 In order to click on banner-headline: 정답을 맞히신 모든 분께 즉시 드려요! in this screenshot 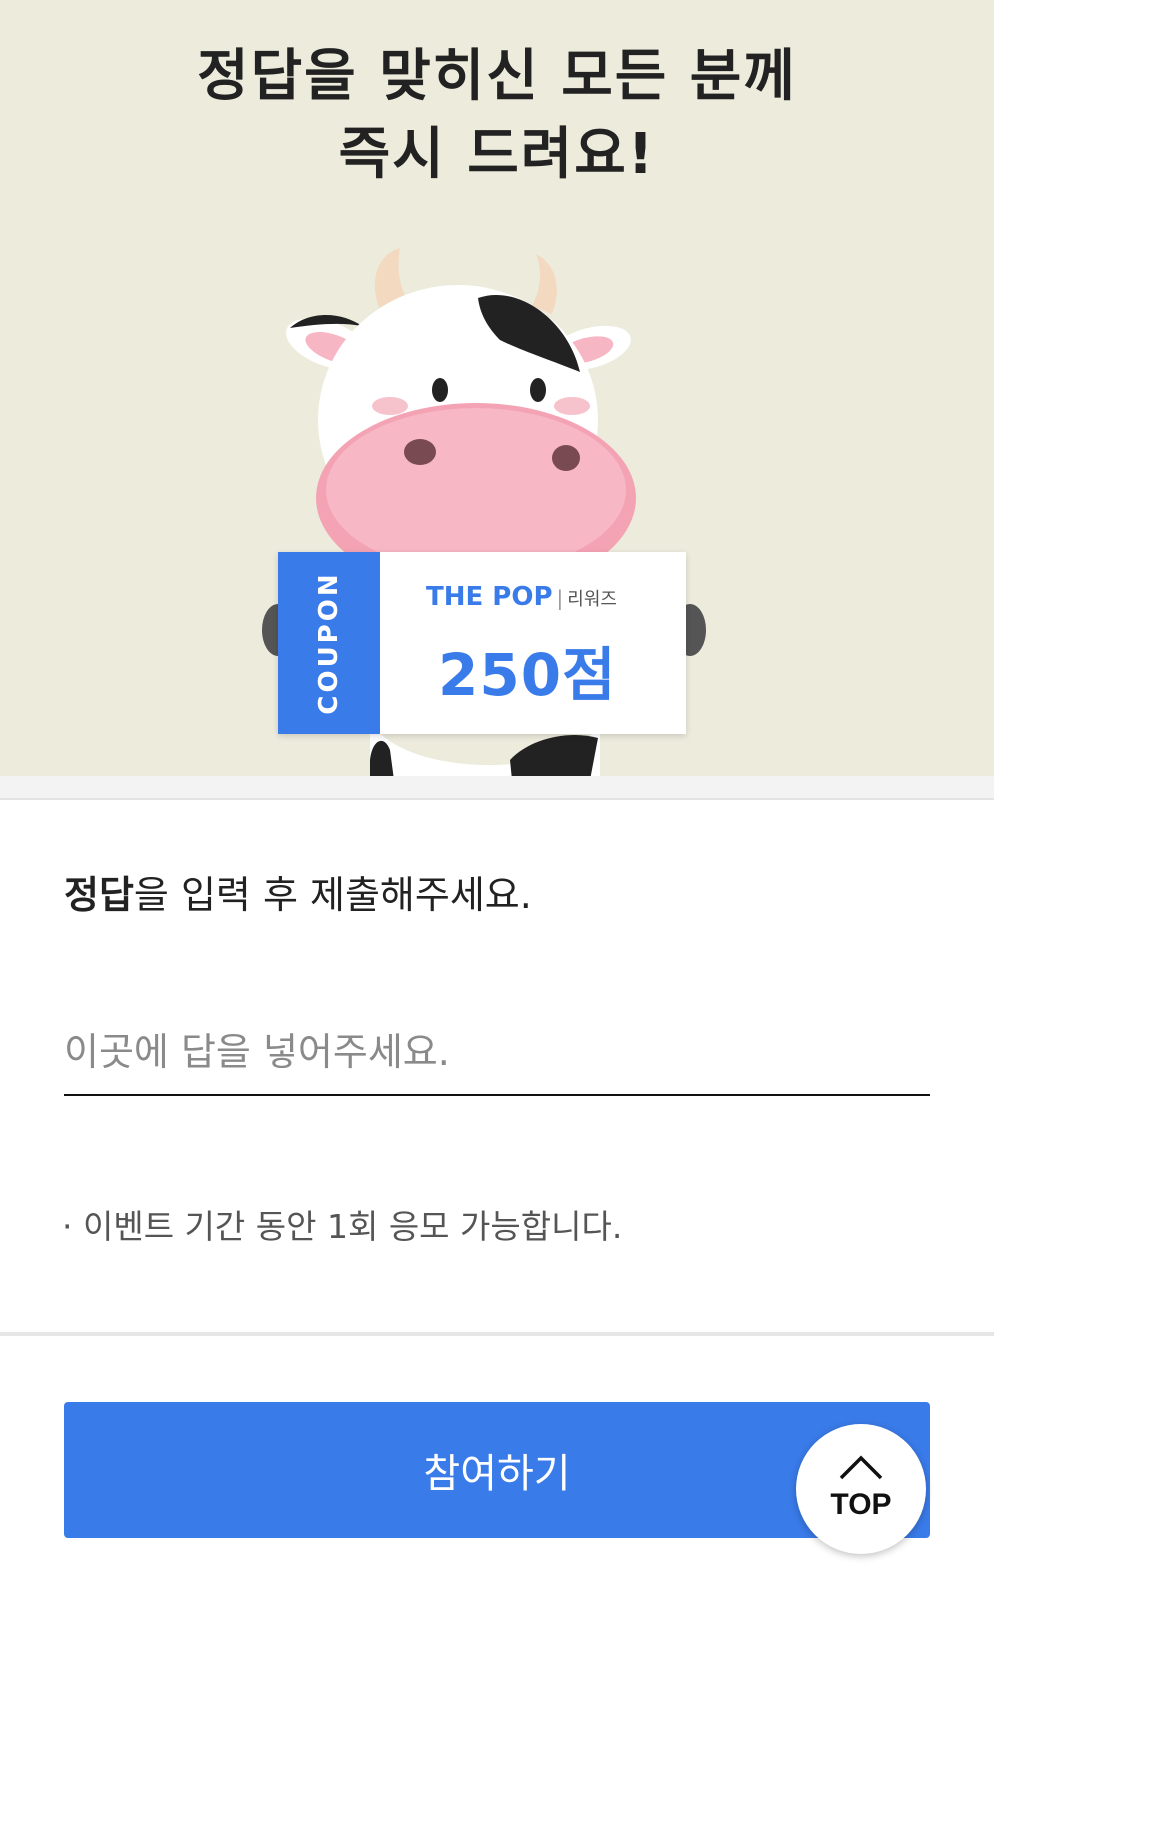, I will do `click(497, 116)`.